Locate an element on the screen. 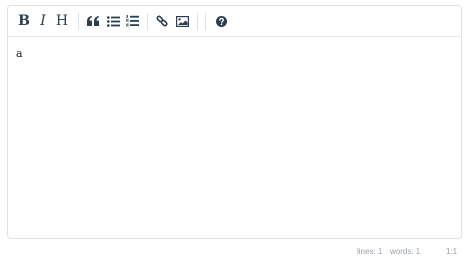 This screenshot has width=474, height=259. ordered-list-button is located at coordinates (132, 21).